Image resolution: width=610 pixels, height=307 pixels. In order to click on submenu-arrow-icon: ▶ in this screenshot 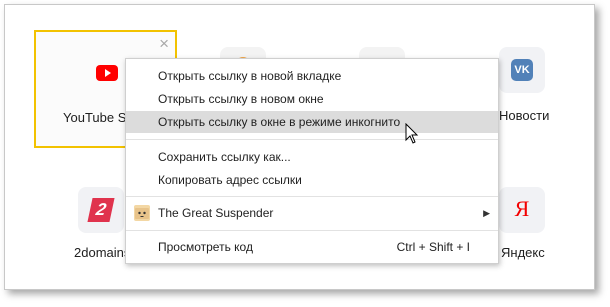, I will do `click(486, 213)`.